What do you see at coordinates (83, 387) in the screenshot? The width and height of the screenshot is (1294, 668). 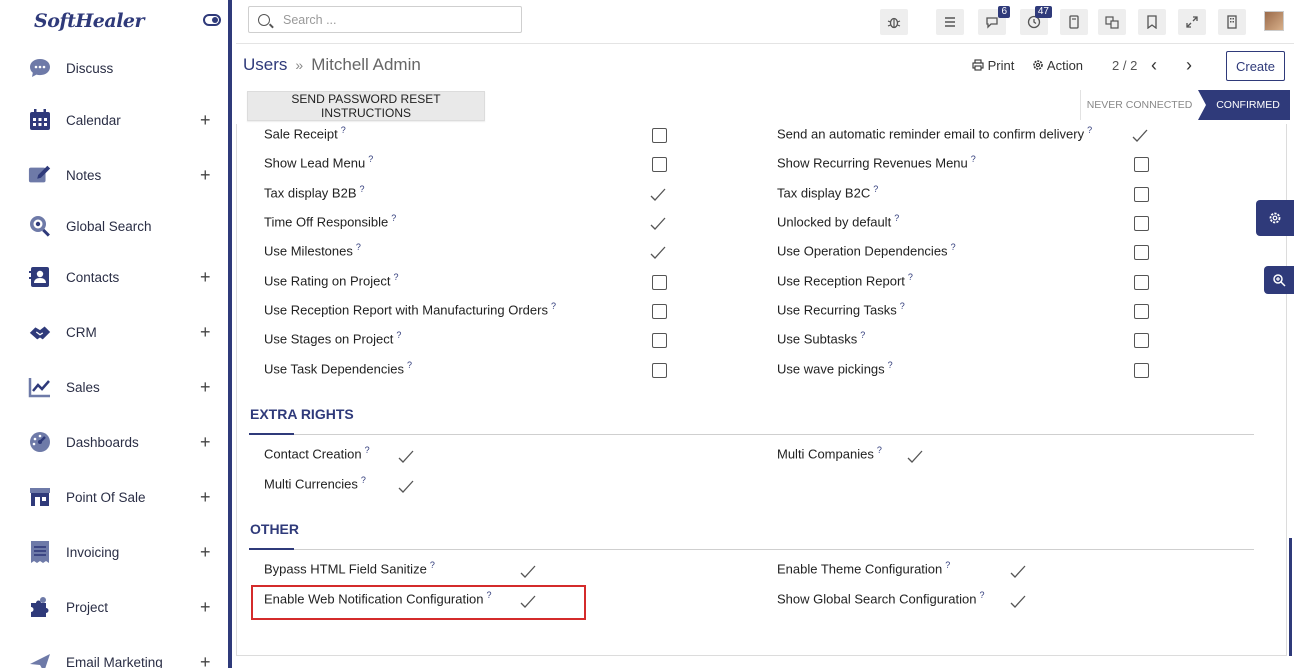 I see `sidebar-item-label: Sales` at bounding box center [83, 387].